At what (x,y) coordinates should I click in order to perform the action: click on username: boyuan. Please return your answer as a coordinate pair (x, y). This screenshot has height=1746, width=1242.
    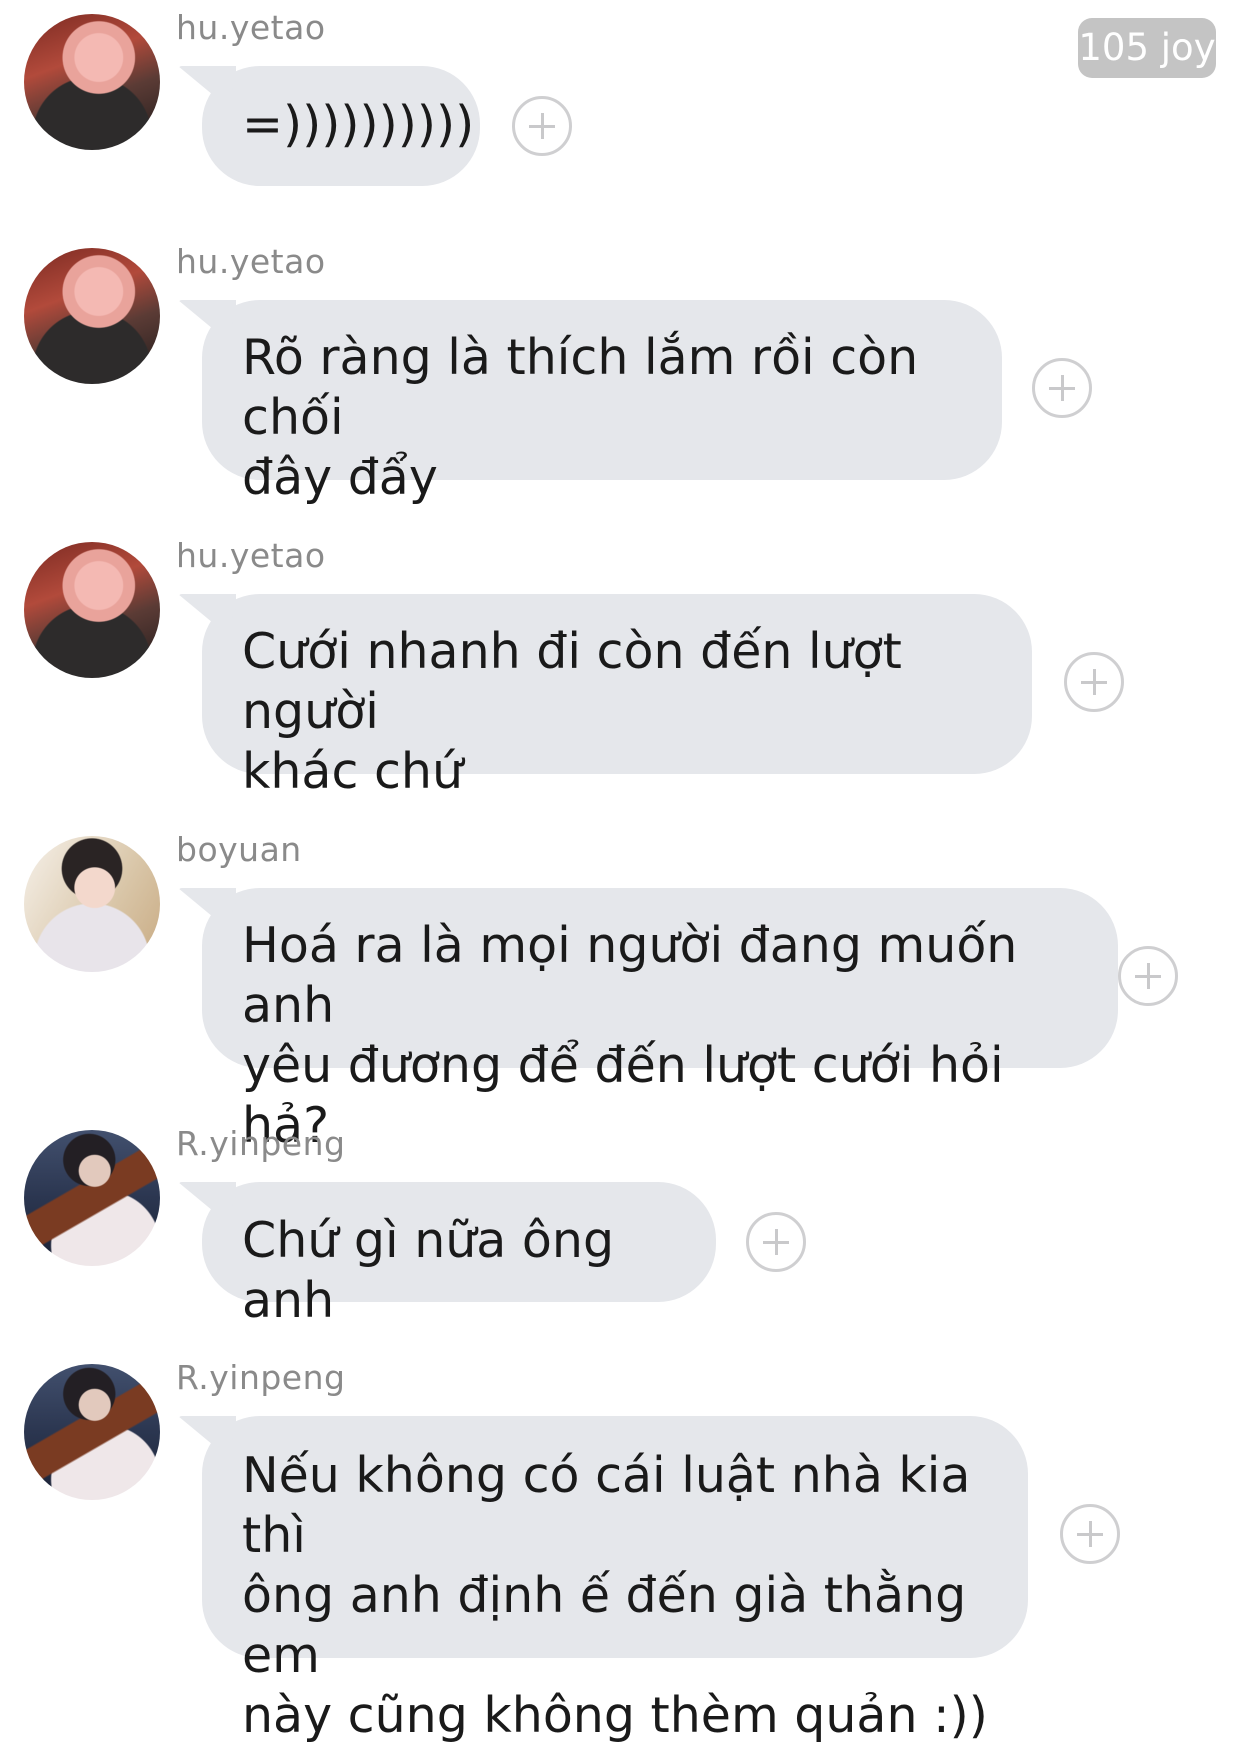
    Looking at the image, I should click on (239, 849).